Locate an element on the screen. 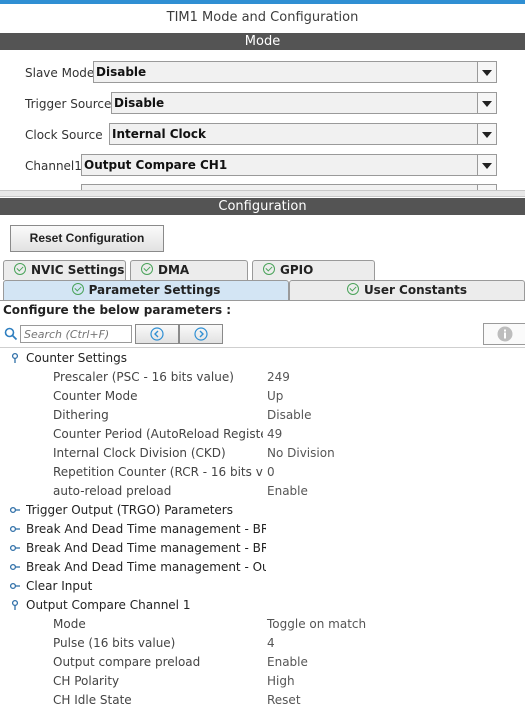 This screenshot has height=723, width=525. search-icon is located at coordinates (11, 334).